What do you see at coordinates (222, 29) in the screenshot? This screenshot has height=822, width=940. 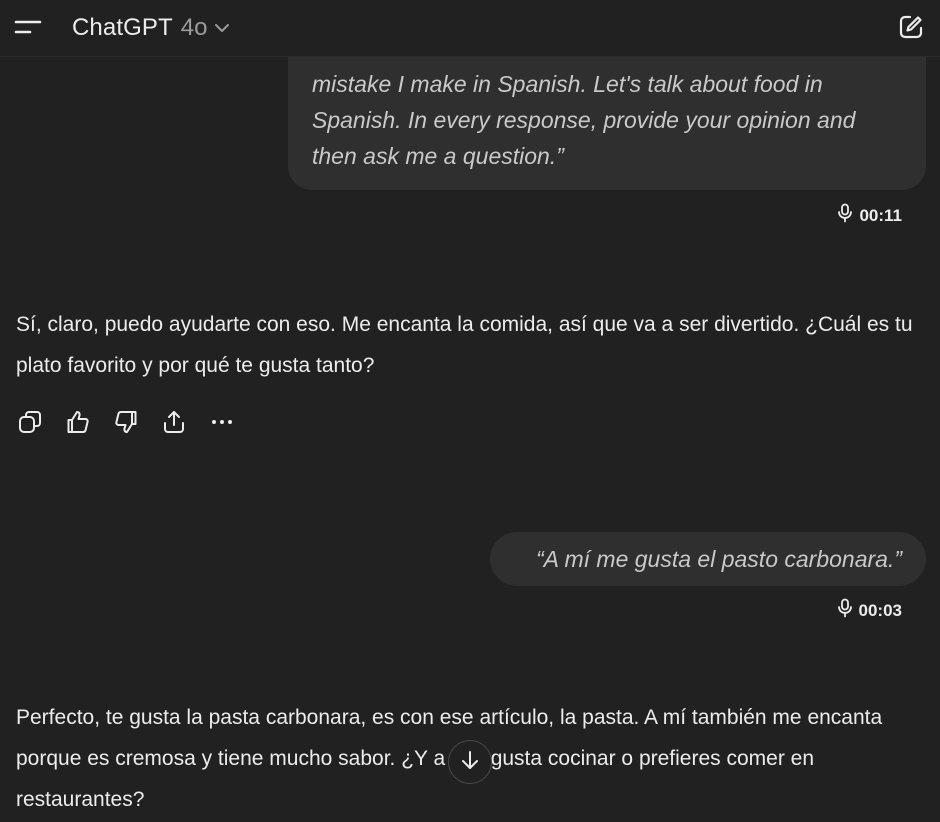 I see `chevron-down-icon` at bounding box center [222, 29].